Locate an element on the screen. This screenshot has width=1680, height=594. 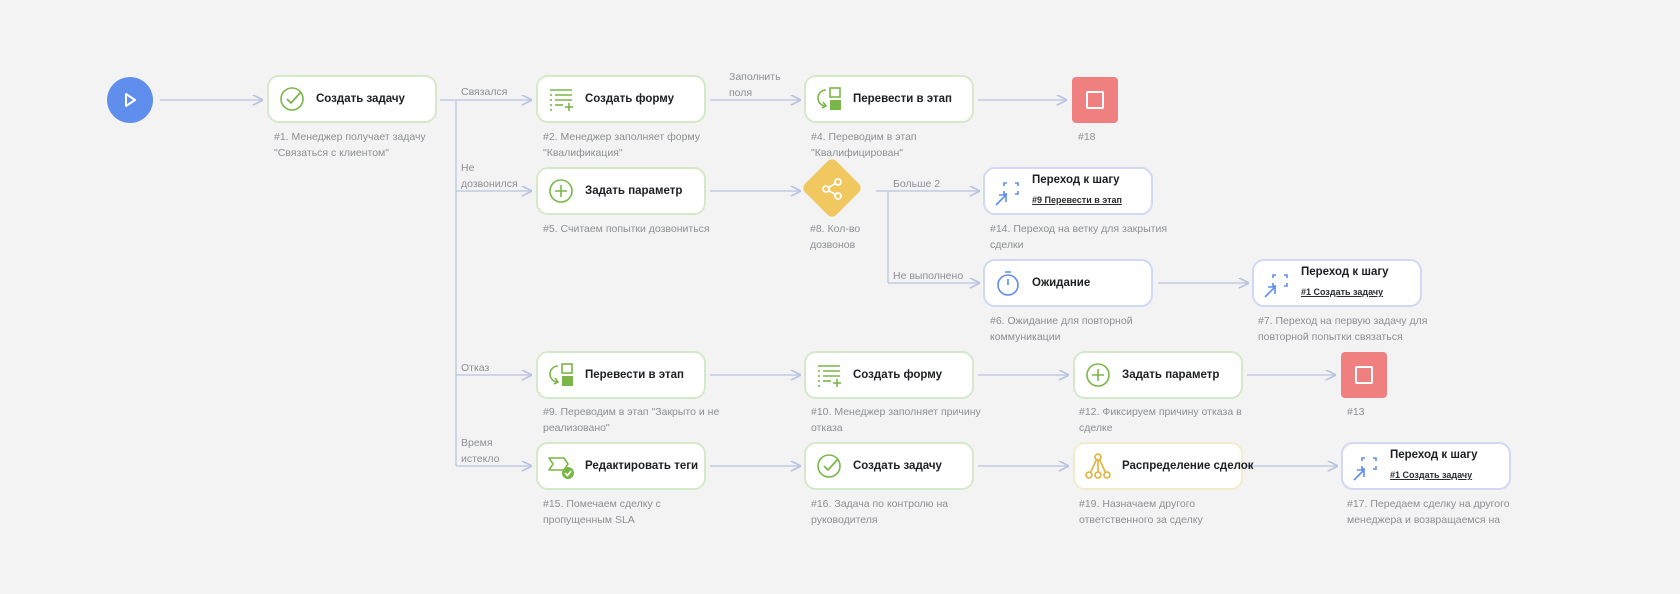
caption-n18: #18 is located at coordinates (1087, 137).